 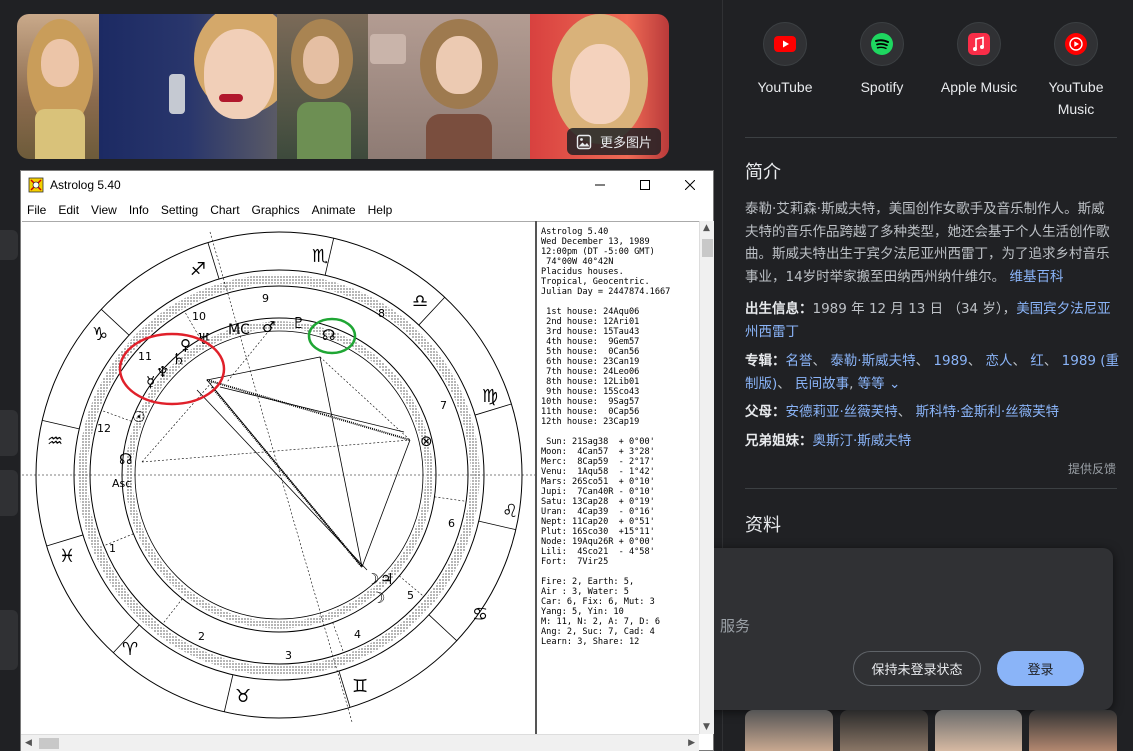 What do you see at coordinates (882, 60) in the screenshot?
I see `streaming-spotify: Spotify` at bounding box center [882, 60].